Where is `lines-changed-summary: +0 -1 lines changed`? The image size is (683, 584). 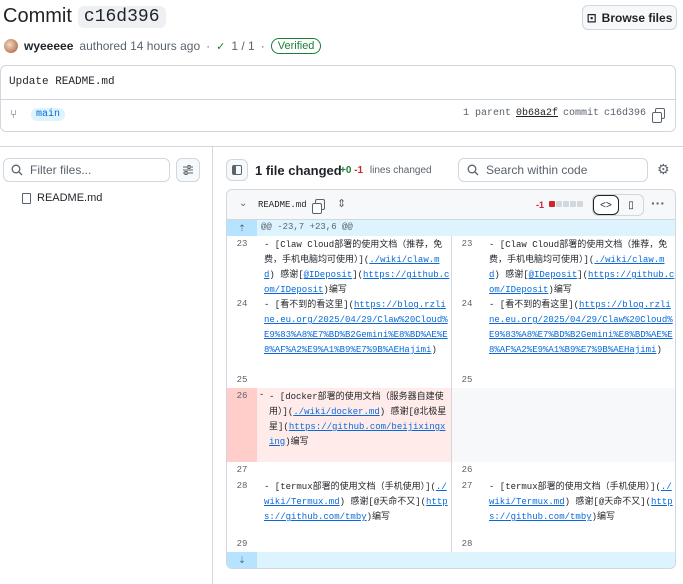 lines-changed-summary: +0 -1 lines changed is located at coordinates (386, 170).